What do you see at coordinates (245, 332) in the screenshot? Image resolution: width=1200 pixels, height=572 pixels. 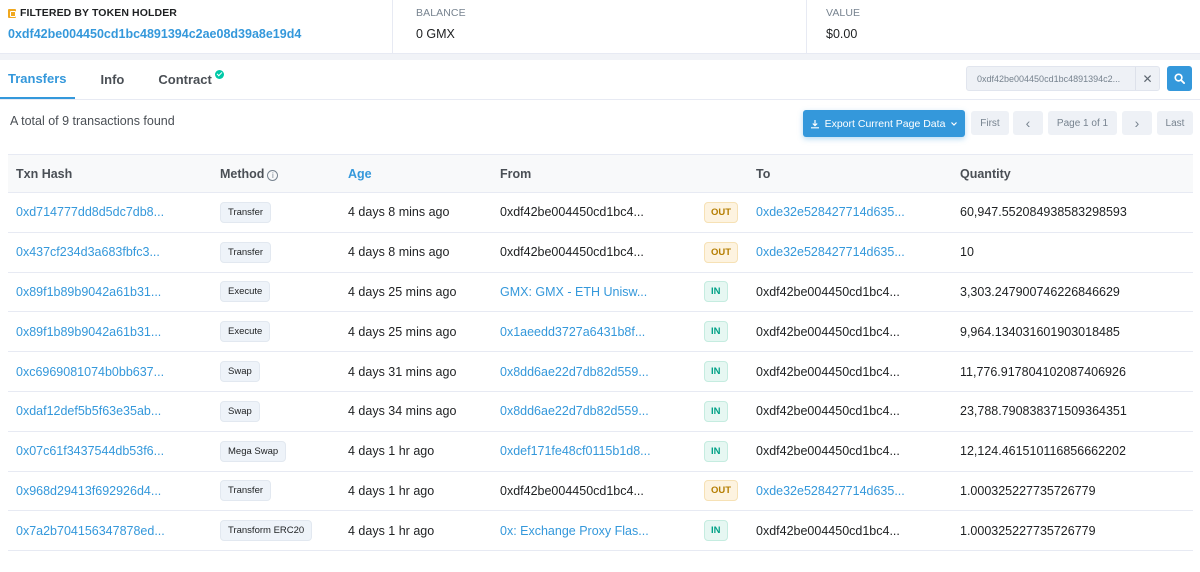 I see `method-badge: Execute` at bounding box center [245, 332].